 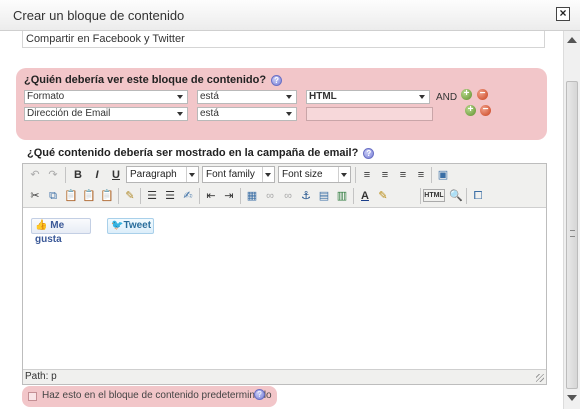 I want to click on undo-icon: ↶, so click(x=35, y=175).